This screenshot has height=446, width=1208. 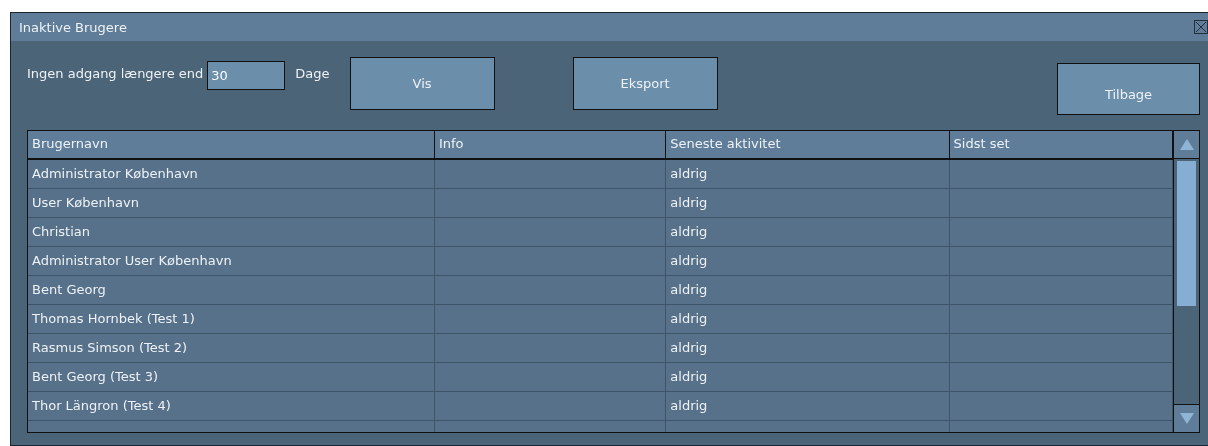 I want to click on days-input-field: 30, so click(x=246, y=75).